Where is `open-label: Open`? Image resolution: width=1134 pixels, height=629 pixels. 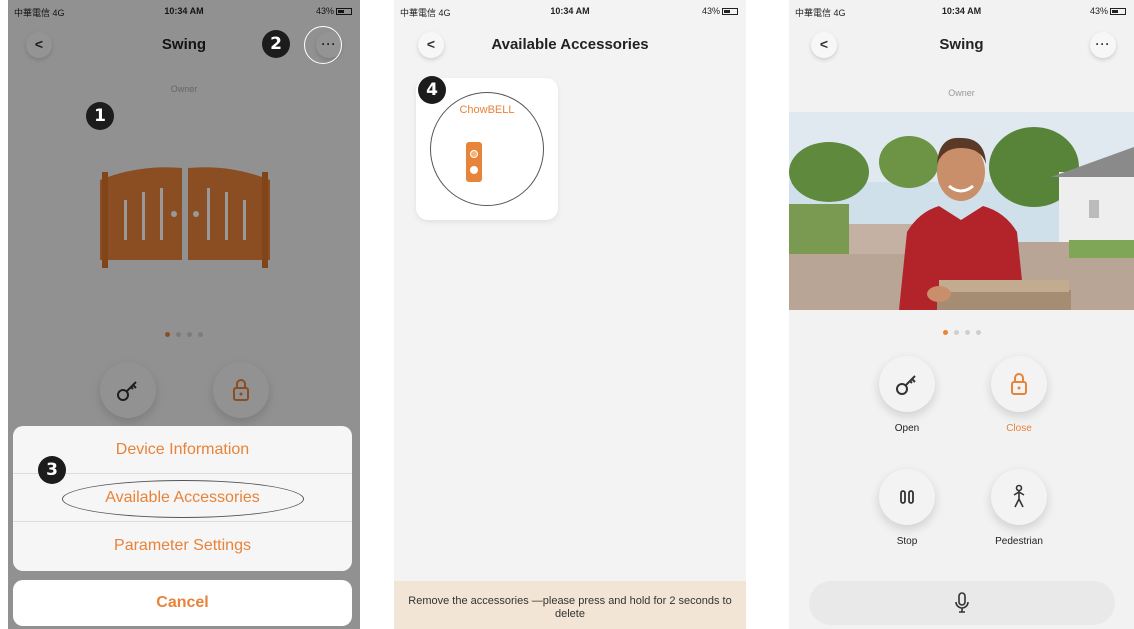 open-label: Open is located at coordinates (907, 428).